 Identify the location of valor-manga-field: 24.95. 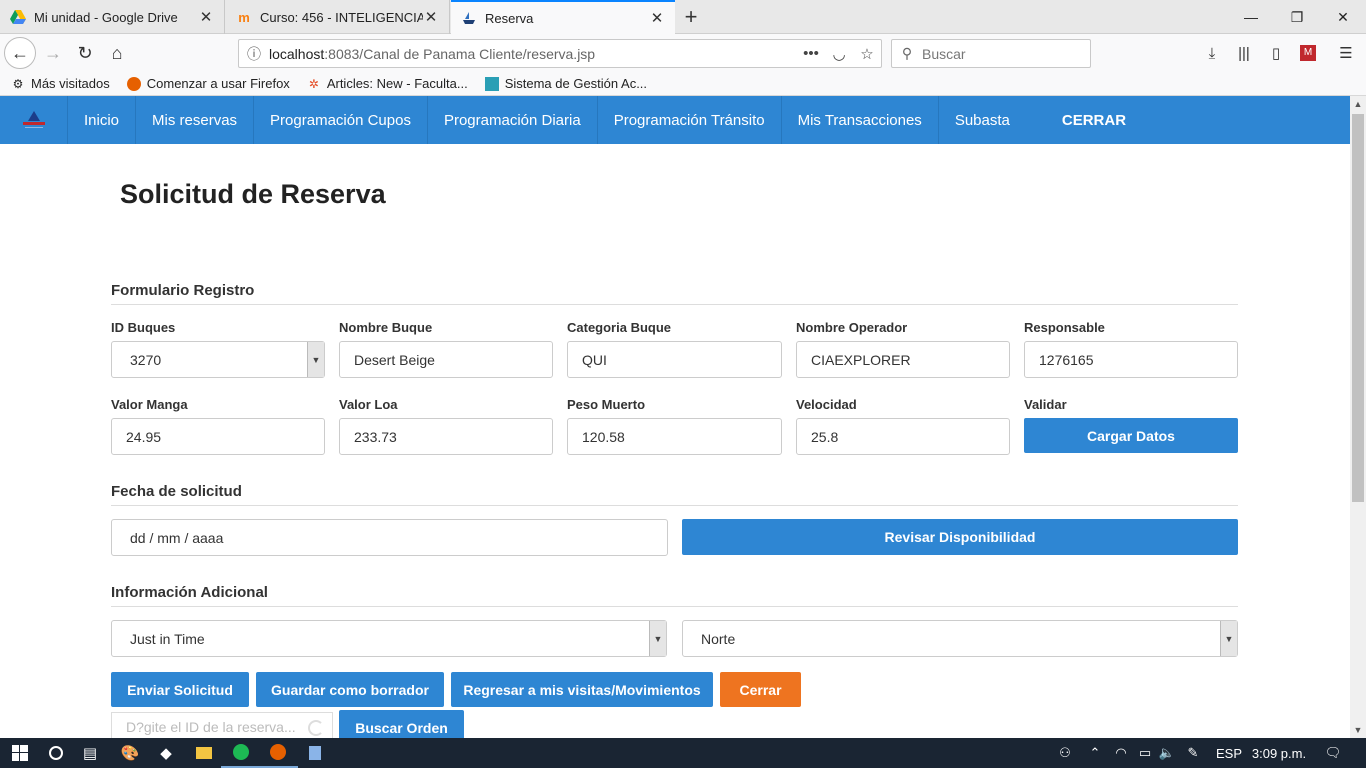
(218, 436).